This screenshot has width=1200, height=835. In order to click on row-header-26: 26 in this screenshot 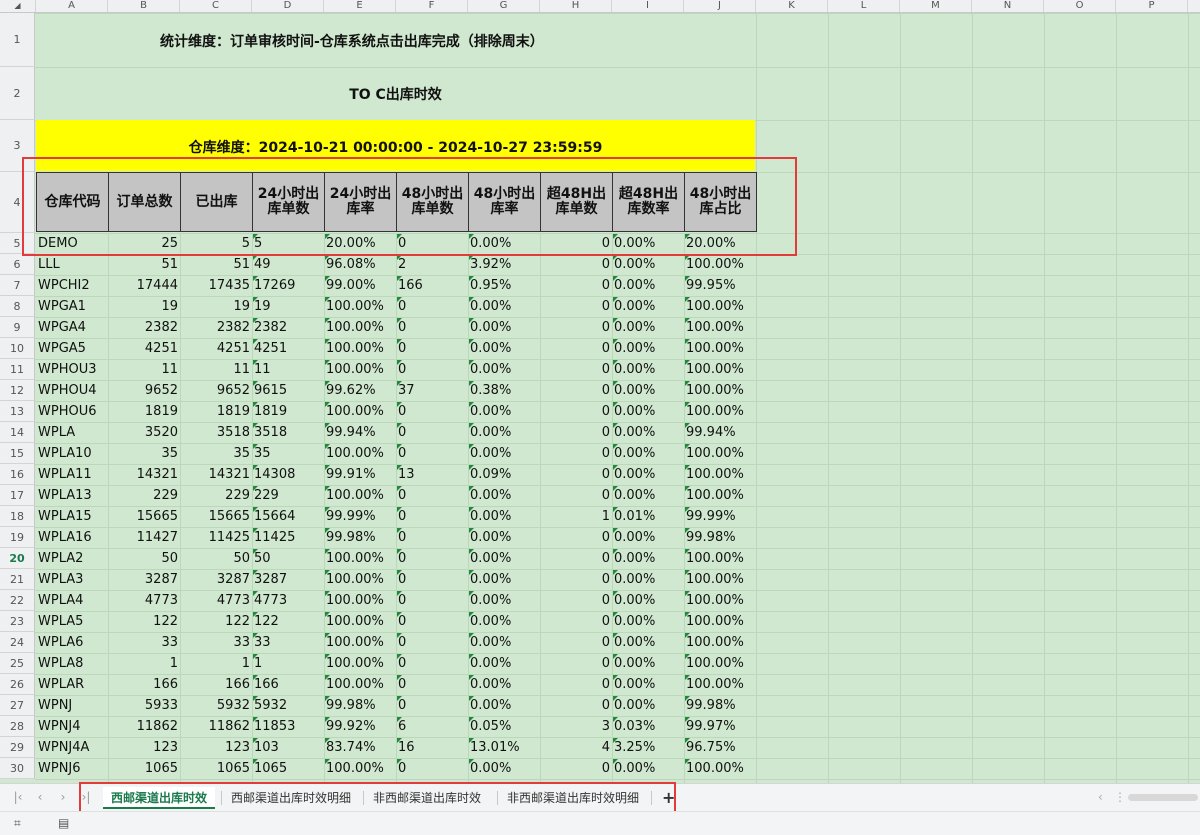, I will do `click(17, 684)`.